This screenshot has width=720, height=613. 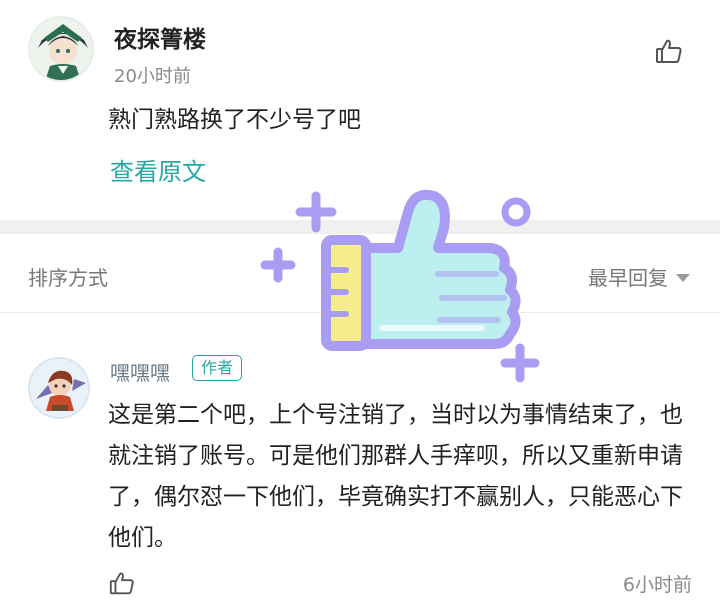 What do you see at coordinates (158, 169) in the screenshot?
I see `view-original-link: 查看原文` at bounding box center [158, 169].